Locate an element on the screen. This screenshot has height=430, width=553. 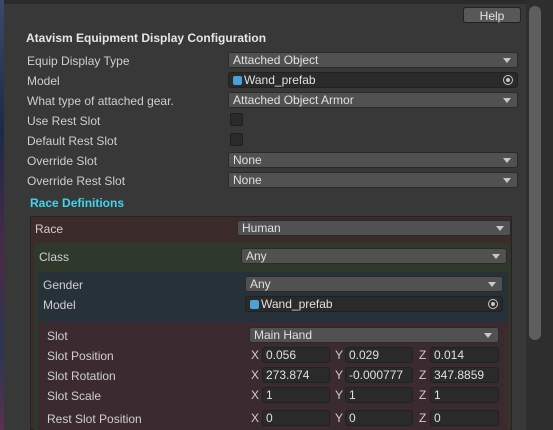
rest-slot-position-label: Rest Slot Position is located at coordinates (94, 419).